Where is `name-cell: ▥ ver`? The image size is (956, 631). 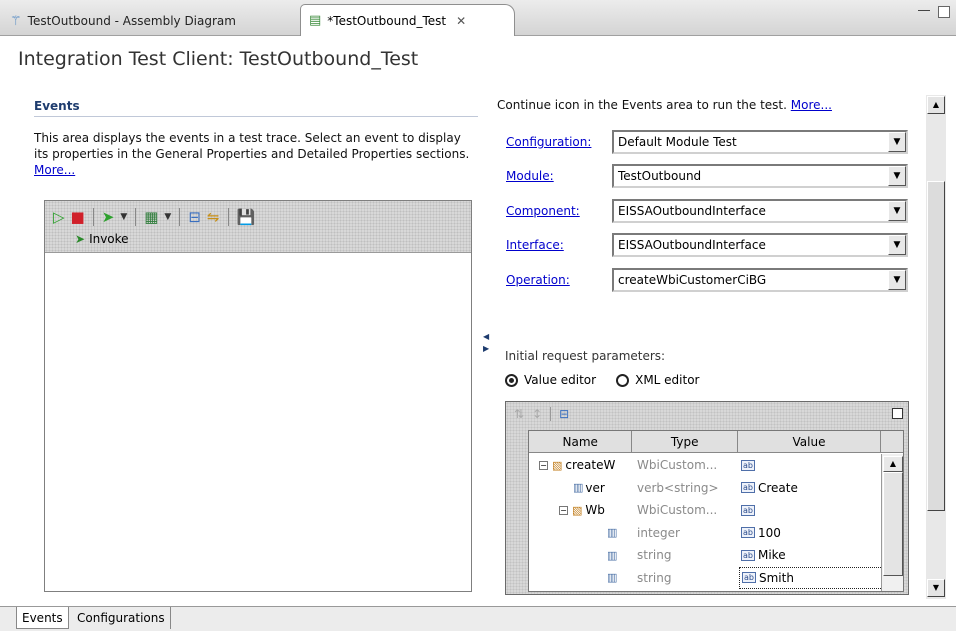 name-cell: ▥ ver is located at coordinates (581, 488).